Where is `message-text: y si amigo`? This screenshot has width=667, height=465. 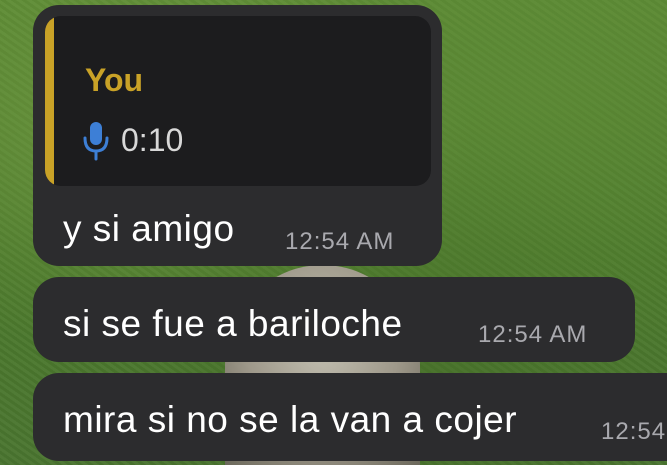
message-text: y si amigo is located at coordinates (149, 228).